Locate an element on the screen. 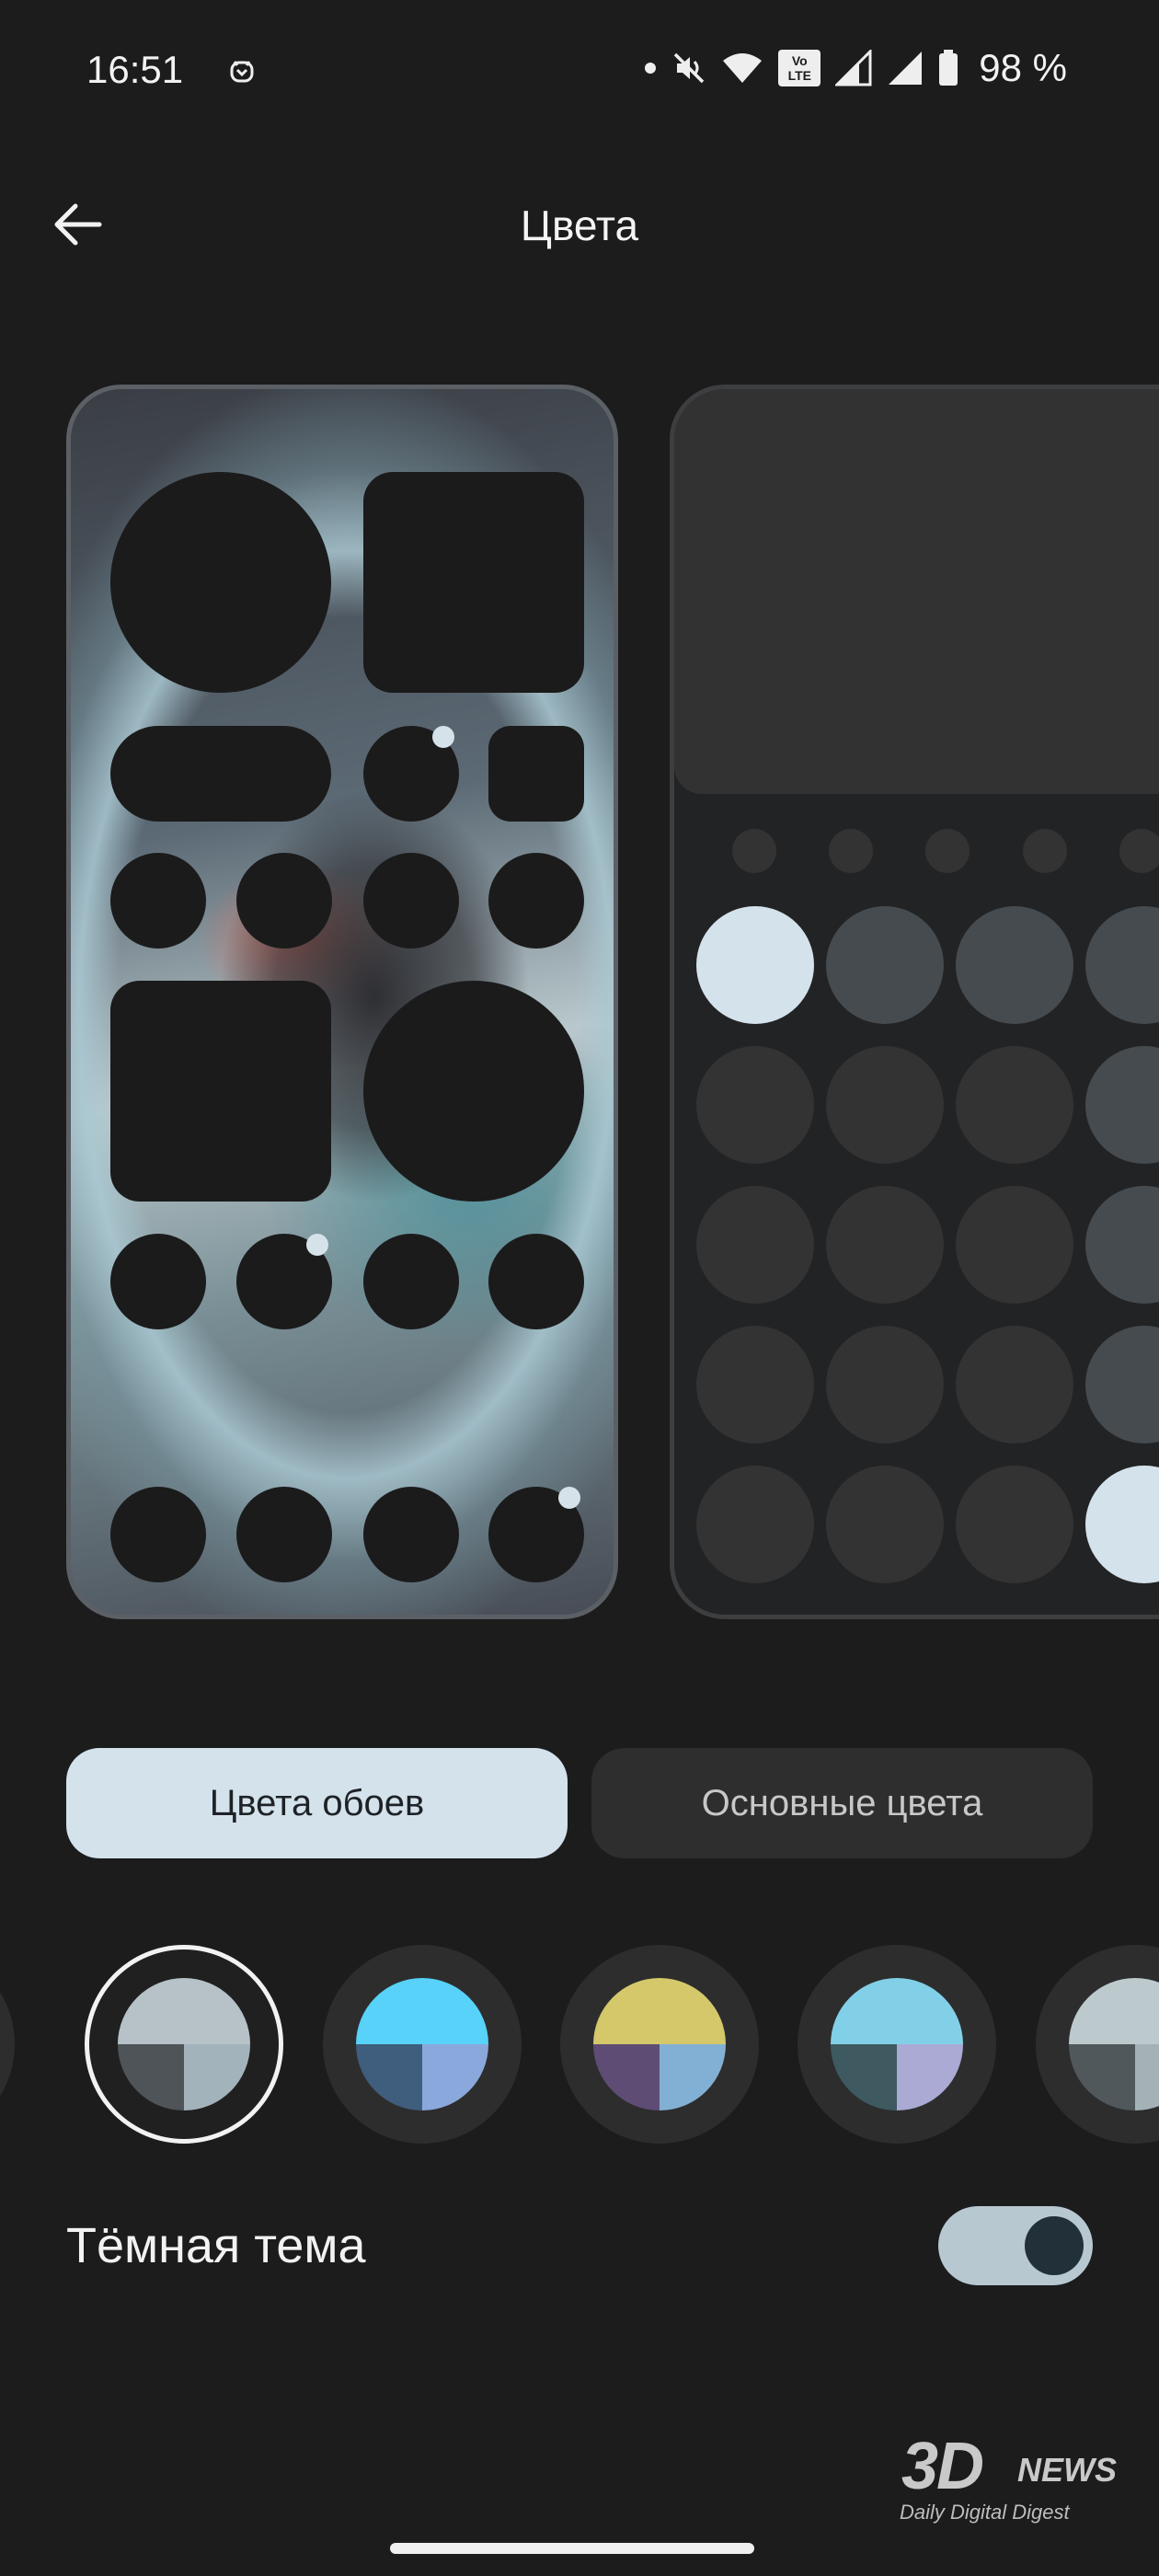 This screenshot has width=1159, height=2576. 3dnews-watermark-logo: 3D NEWS Daily Digital Digest is located at coordinates (1004, 2479).